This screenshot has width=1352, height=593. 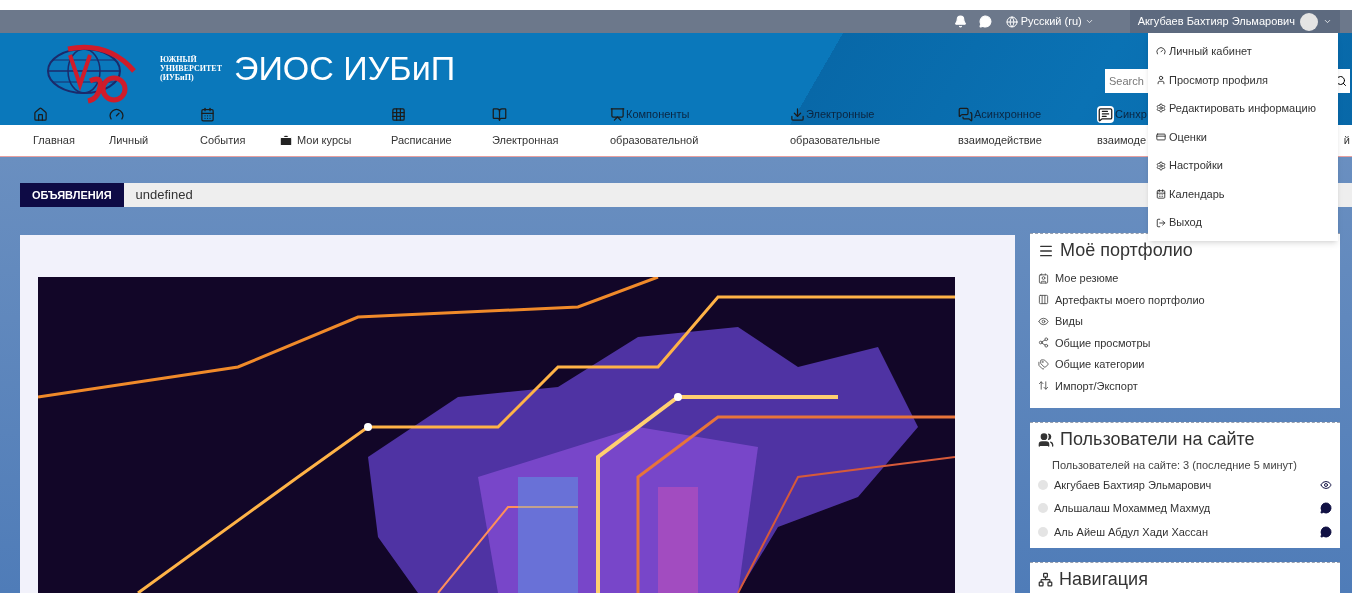 I want to click on menu-item: Просмотр профиля, so click(x=1247, y=80).